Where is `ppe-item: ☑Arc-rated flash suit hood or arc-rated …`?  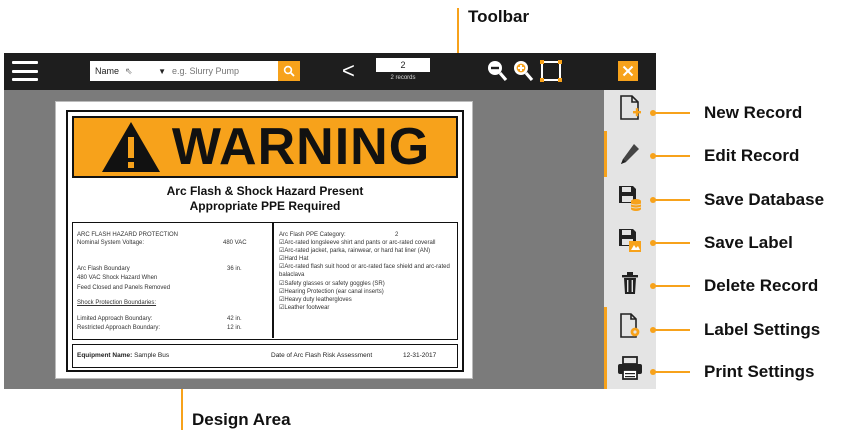 ppe-item: ☑Arc-rated flash suit hood or arc-rated … is located at coordinates (364, 271).